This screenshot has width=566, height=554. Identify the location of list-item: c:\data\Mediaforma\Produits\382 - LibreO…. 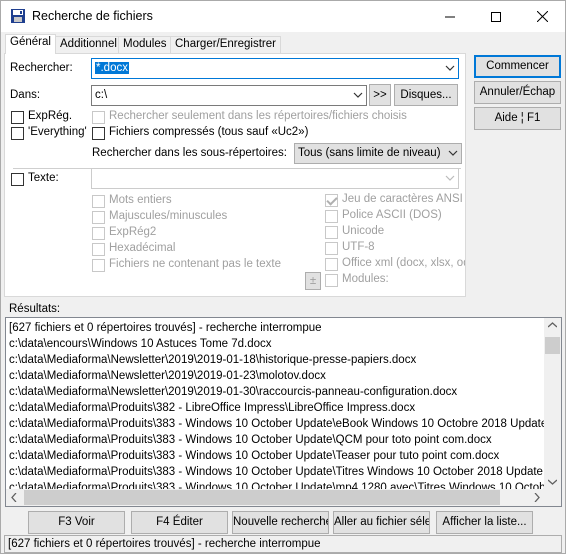
(212, 408).